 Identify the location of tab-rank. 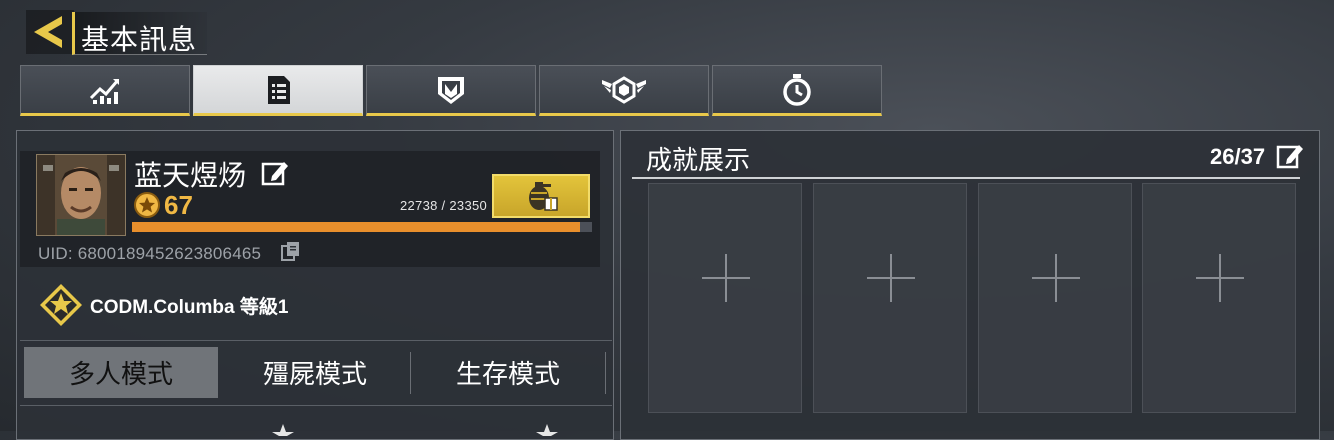
(624, 90).